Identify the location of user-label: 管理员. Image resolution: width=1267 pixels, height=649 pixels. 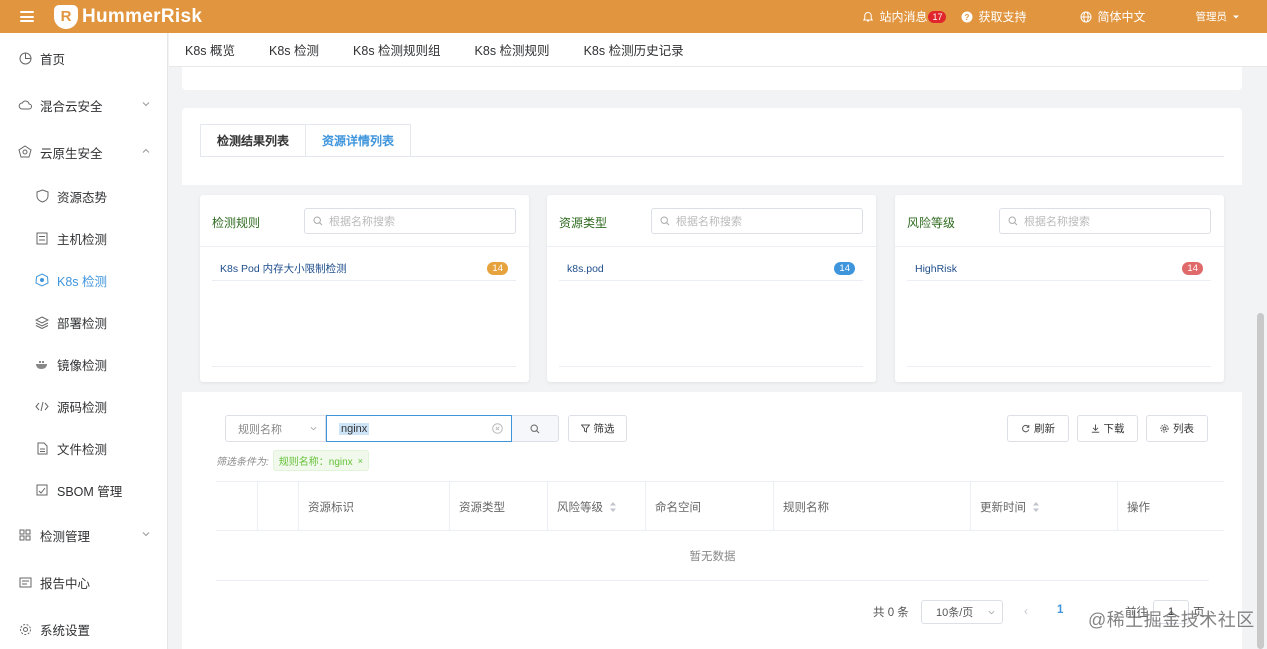
(1211, 17).